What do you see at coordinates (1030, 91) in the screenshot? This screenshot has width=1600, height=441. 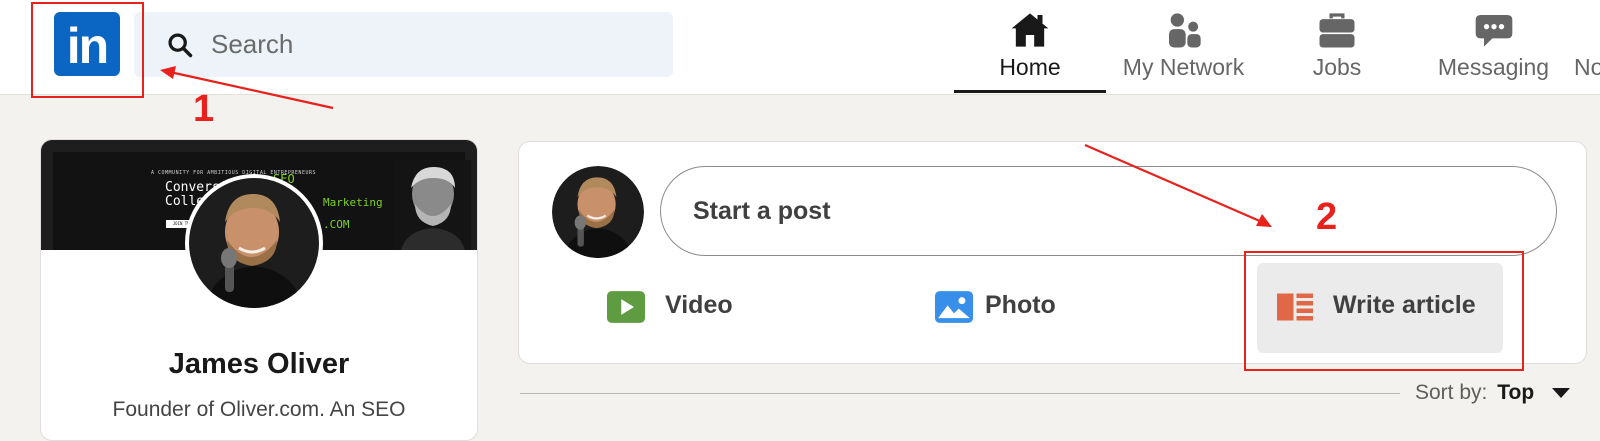 I see `active-underline` at bounding box center [1030, 91].